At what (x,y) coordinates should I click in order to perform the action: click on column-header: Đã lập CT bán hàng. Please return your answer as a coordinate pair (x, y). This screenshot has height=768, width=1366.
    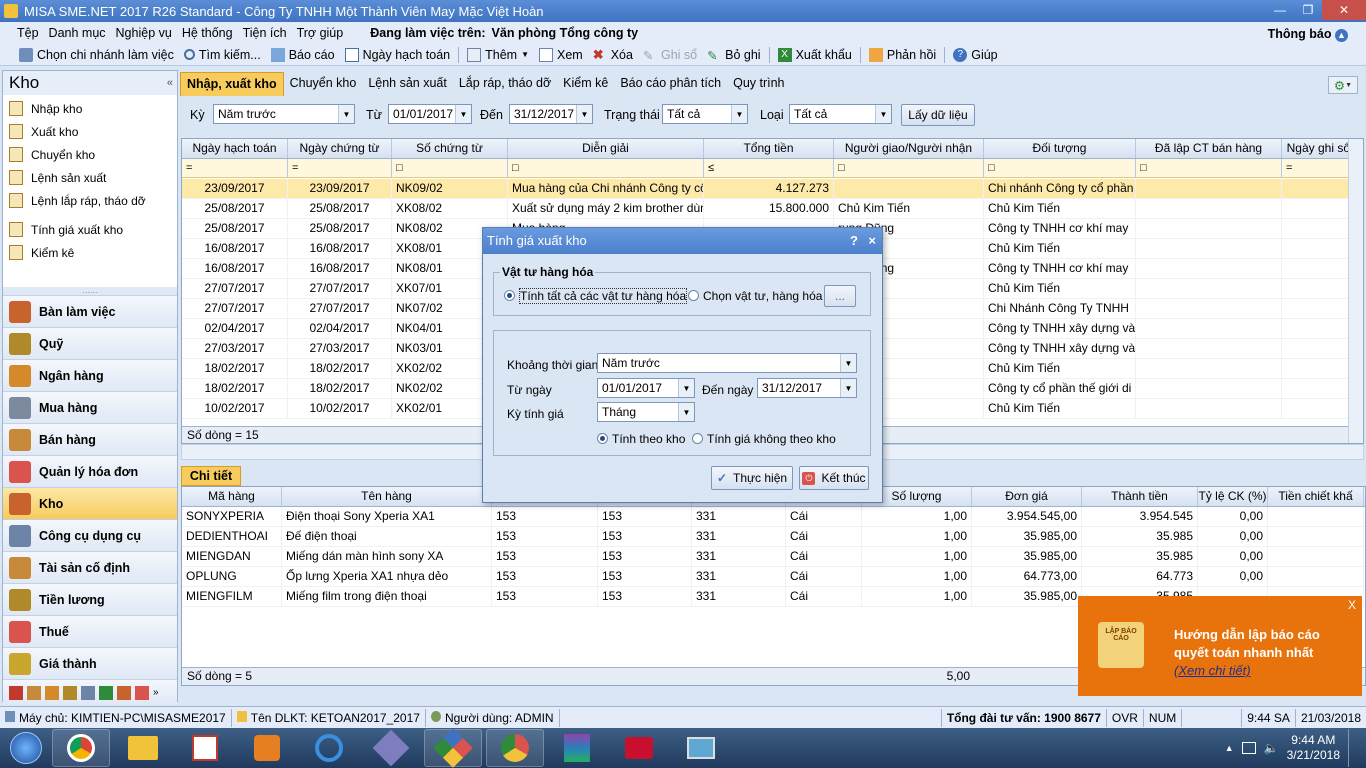
    Looking at the image, I should click on (1209, 148).